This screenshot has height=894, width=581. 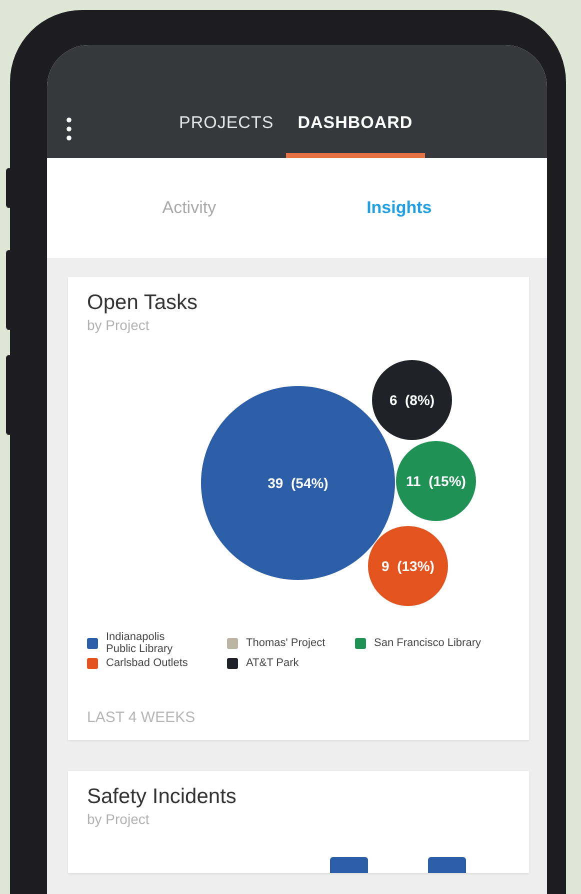 What do you see at coordinates (286, 643) in the screenshot?
I see `legend-label: Thomas' Project` at bounding box center [286, 643].